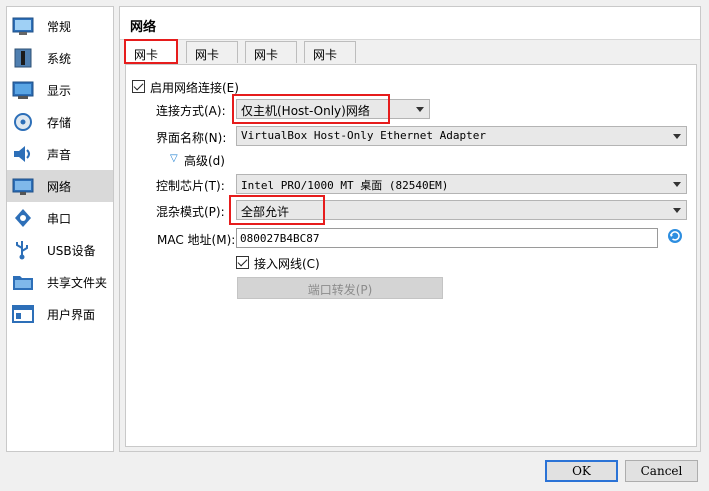 The width and height of the screenshot is (709, 491). Describe the element at coordinates (581, 471) in the screenshot. I see `ok-button: OK` at that location.